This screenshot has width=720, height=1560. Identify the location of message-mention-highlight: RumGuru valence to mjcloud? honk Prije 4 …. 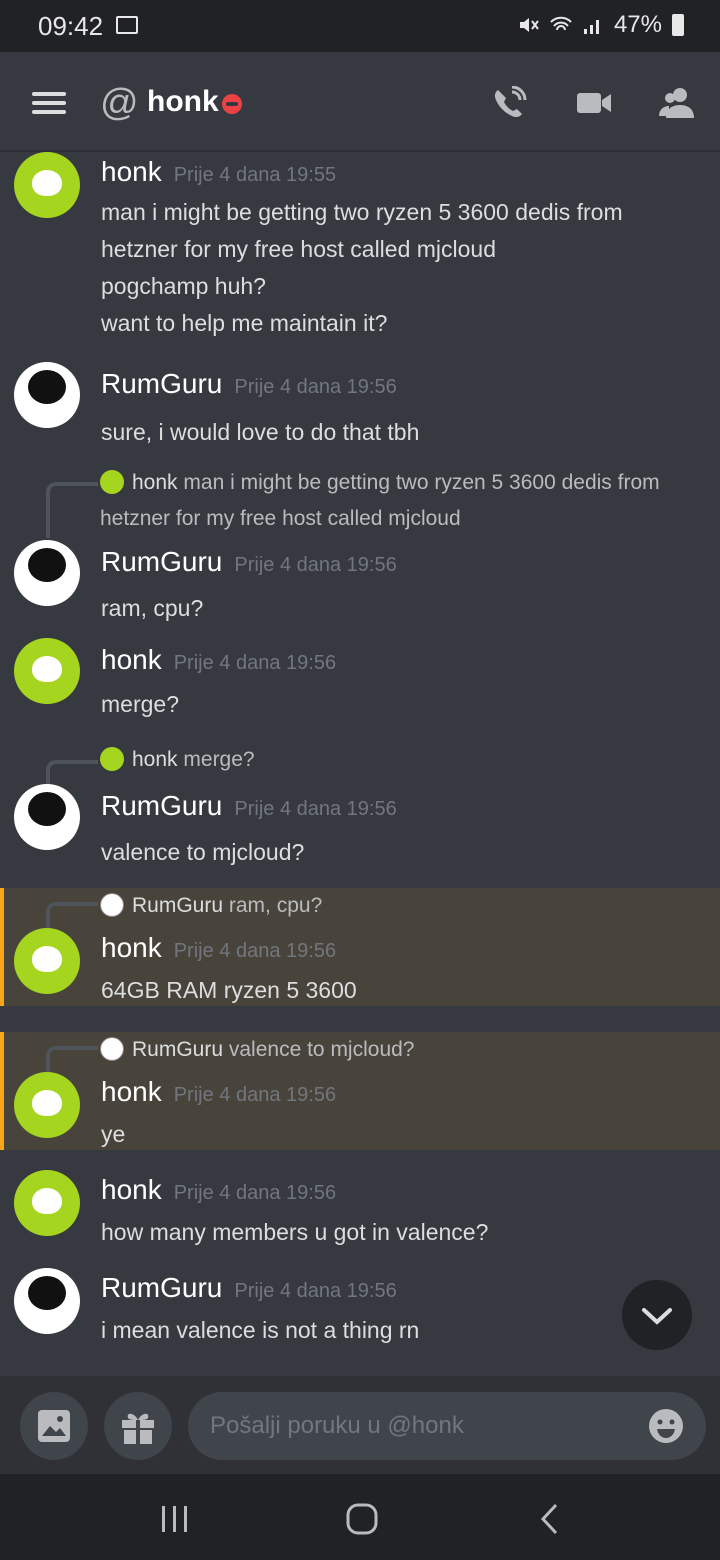
(360, 1091).